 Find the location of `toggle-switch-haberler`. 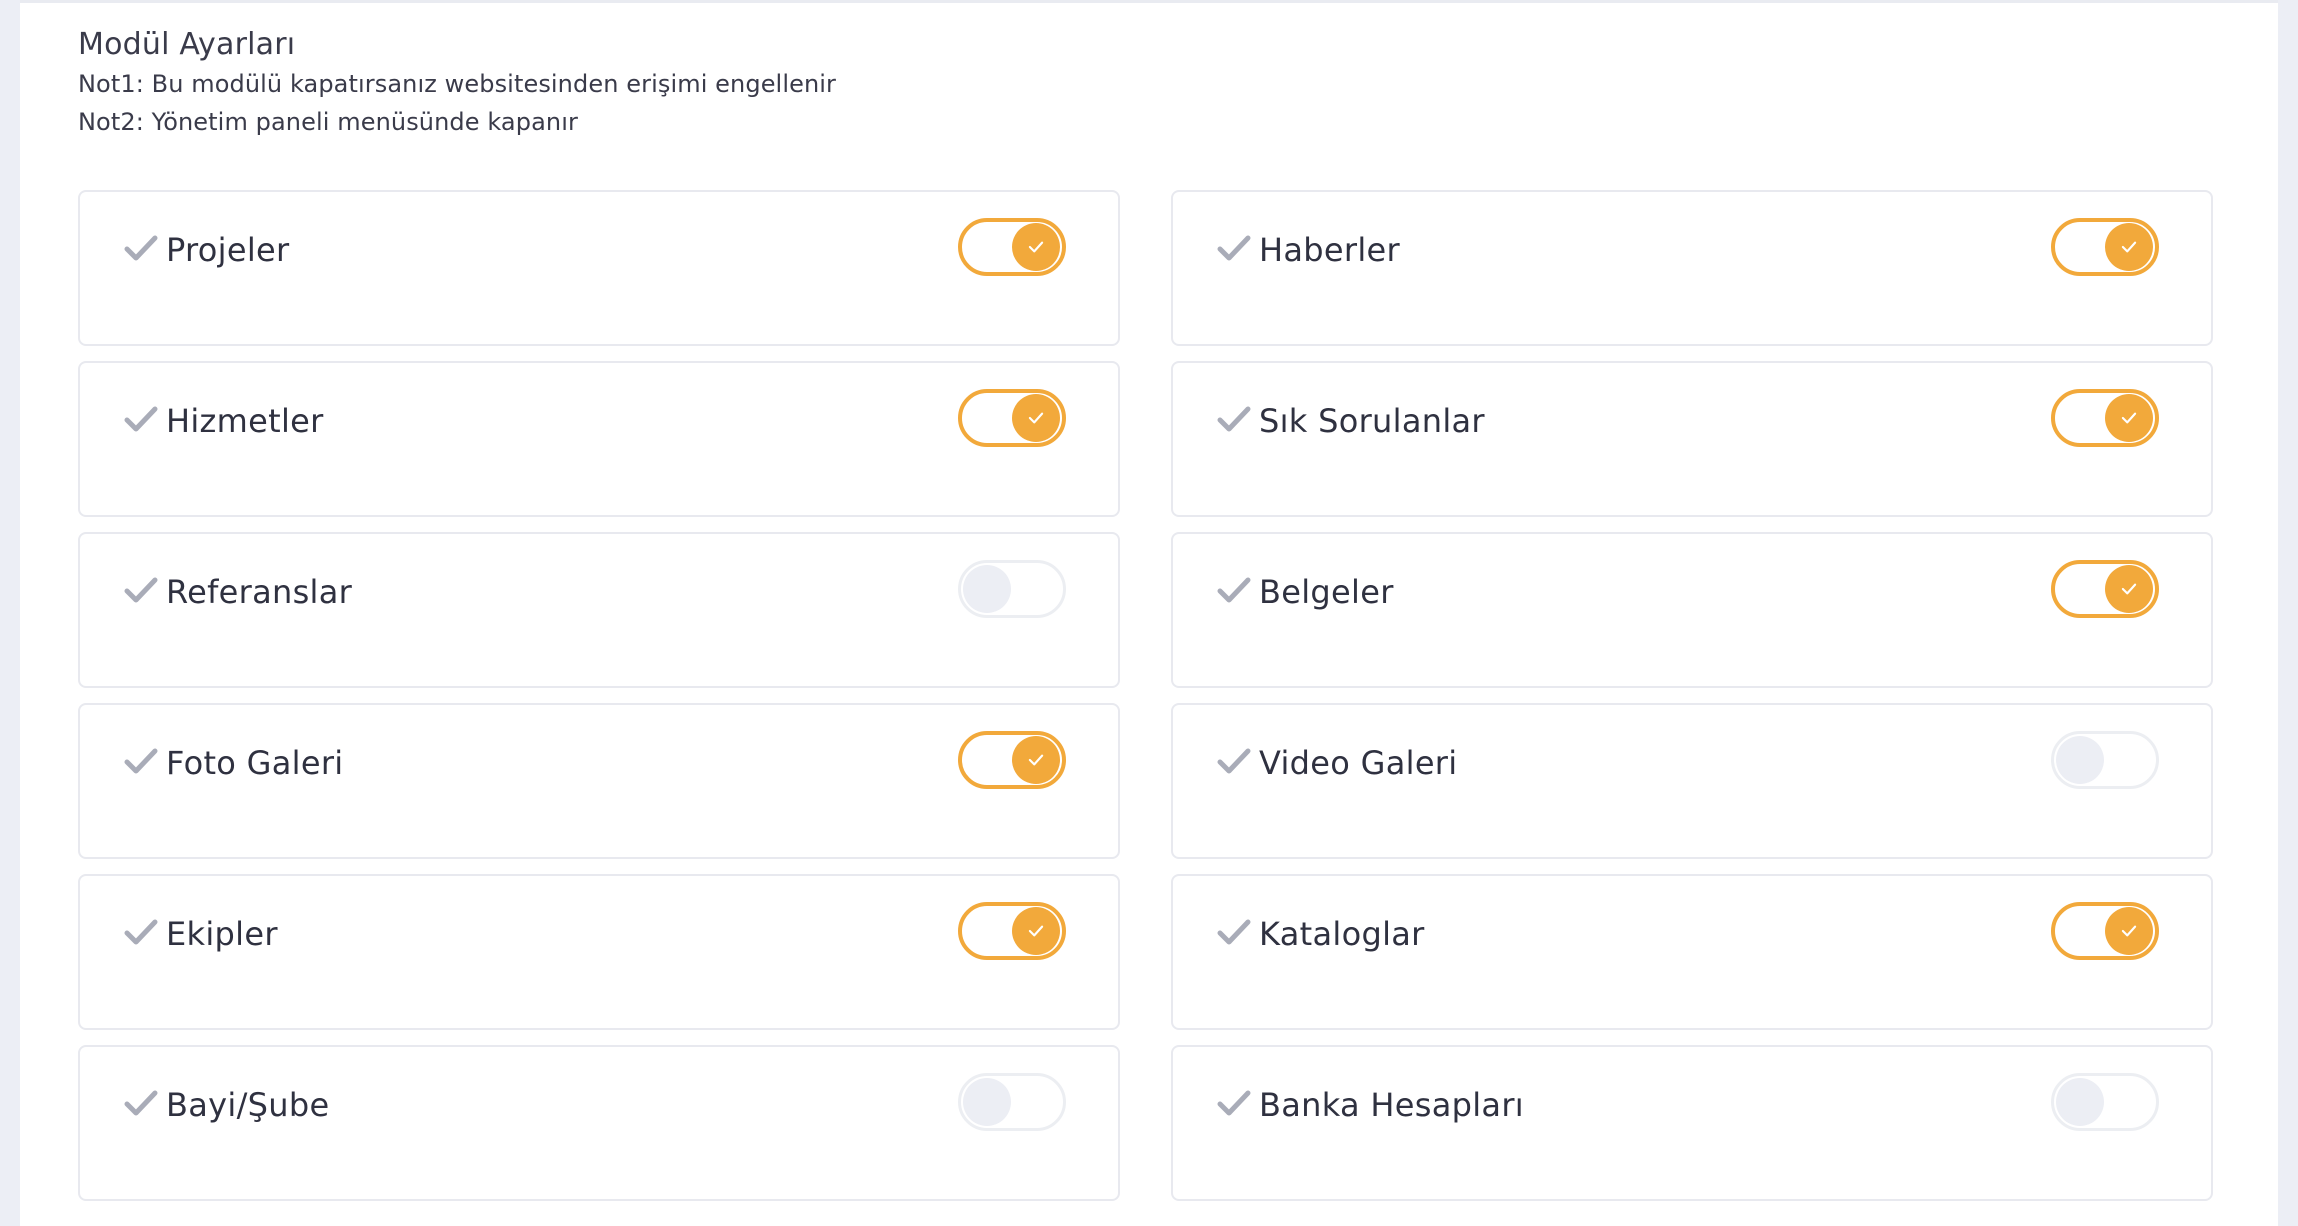

toggle-switch-haberler is located at coordinates (2105, 247).